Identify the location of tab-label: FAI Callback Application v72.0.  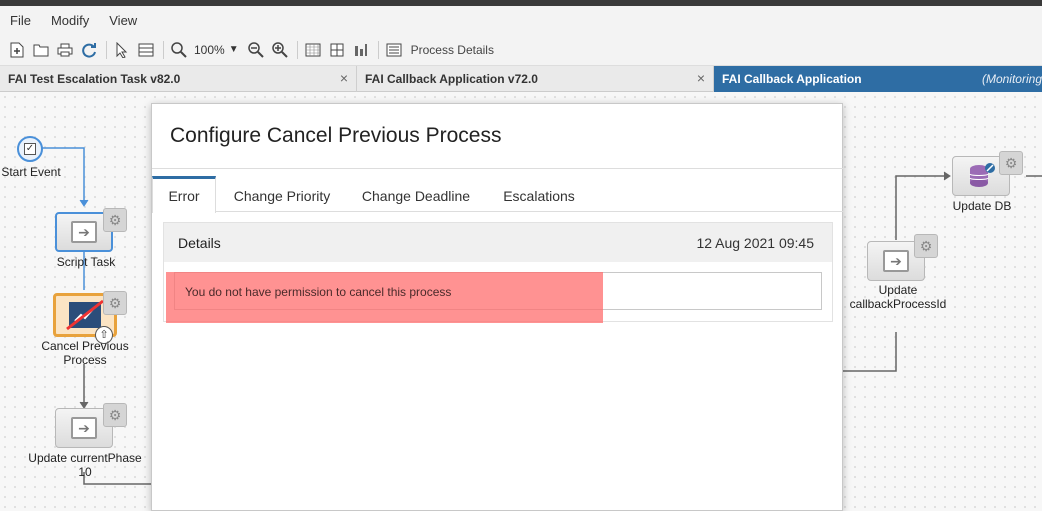
(451, 79).